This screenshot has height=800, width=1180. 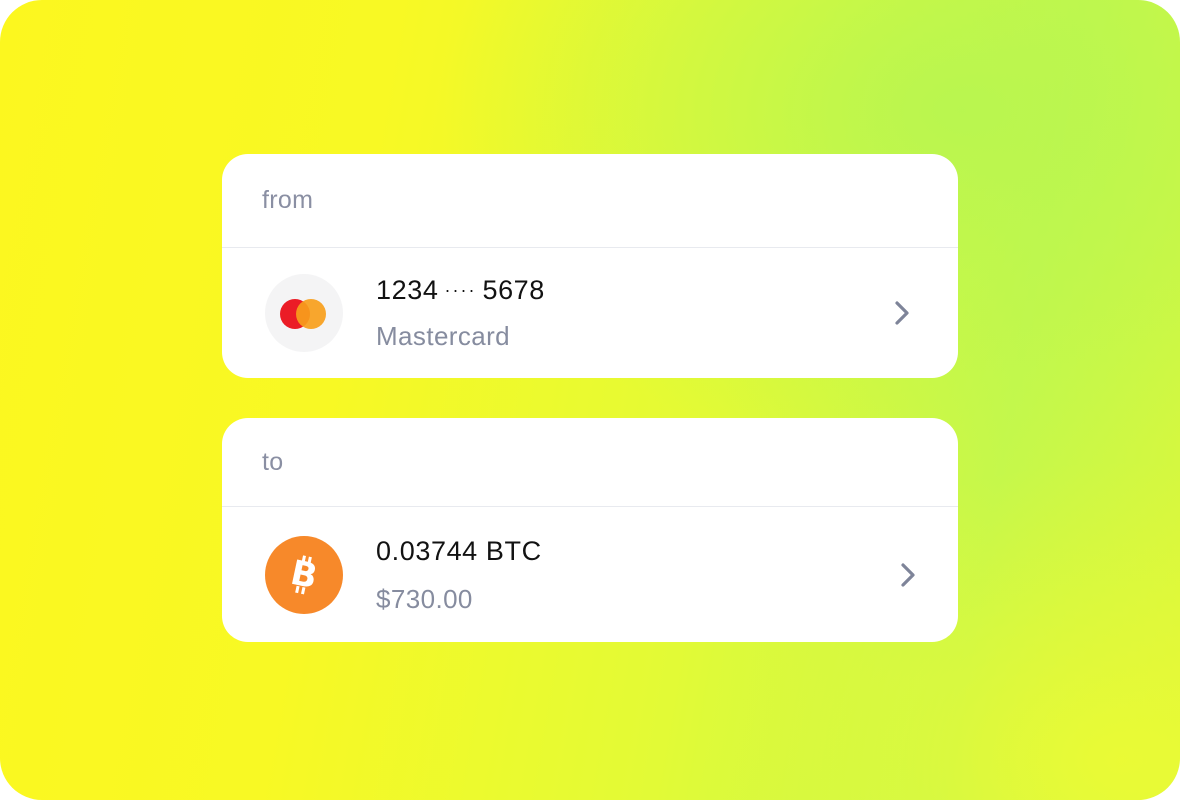 I want to click on card-network: Mastercard, so click(x=443, y=336).